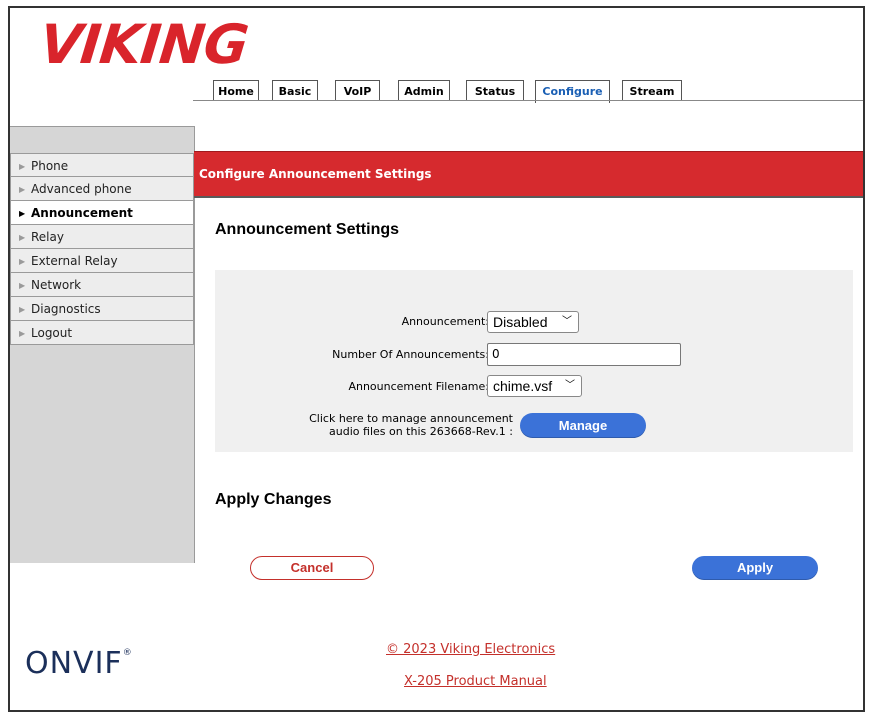  Describe the element at coordinates (236, 90) in the screenshot. I see `tab-home: Home` at that location.